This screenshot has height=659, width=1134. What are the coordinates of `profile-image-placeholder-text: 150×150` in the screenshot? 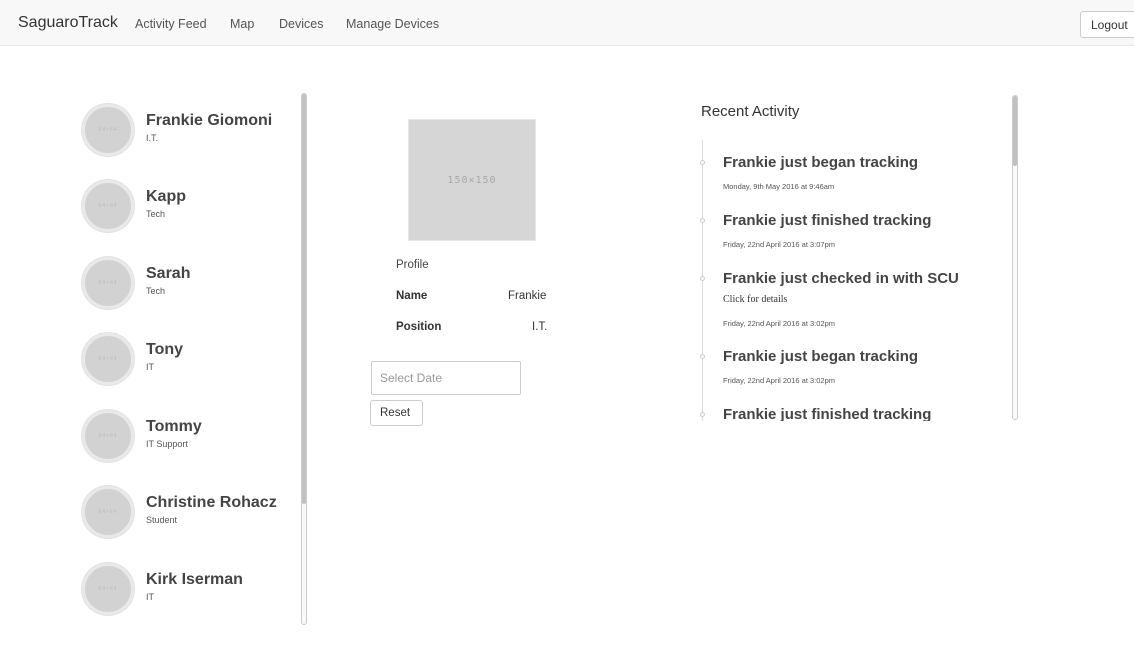 It's located at (472, 180).